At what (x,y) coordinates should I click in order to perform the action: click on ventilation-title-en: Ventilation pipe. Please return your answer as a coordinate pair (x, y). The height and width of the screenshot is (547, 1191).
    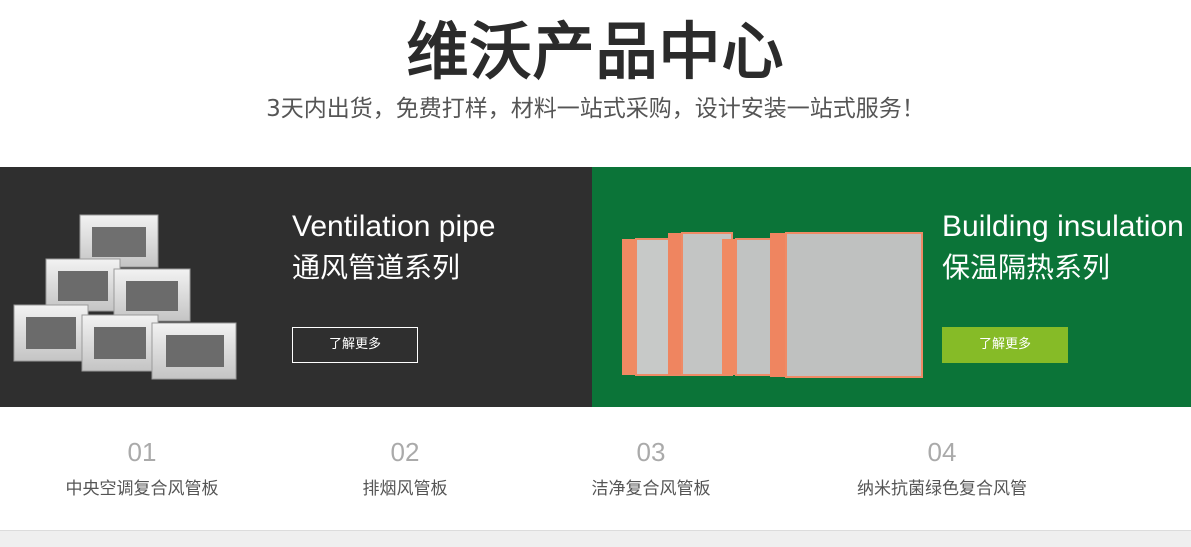
    Looking at the image, I should click on (394, 226).